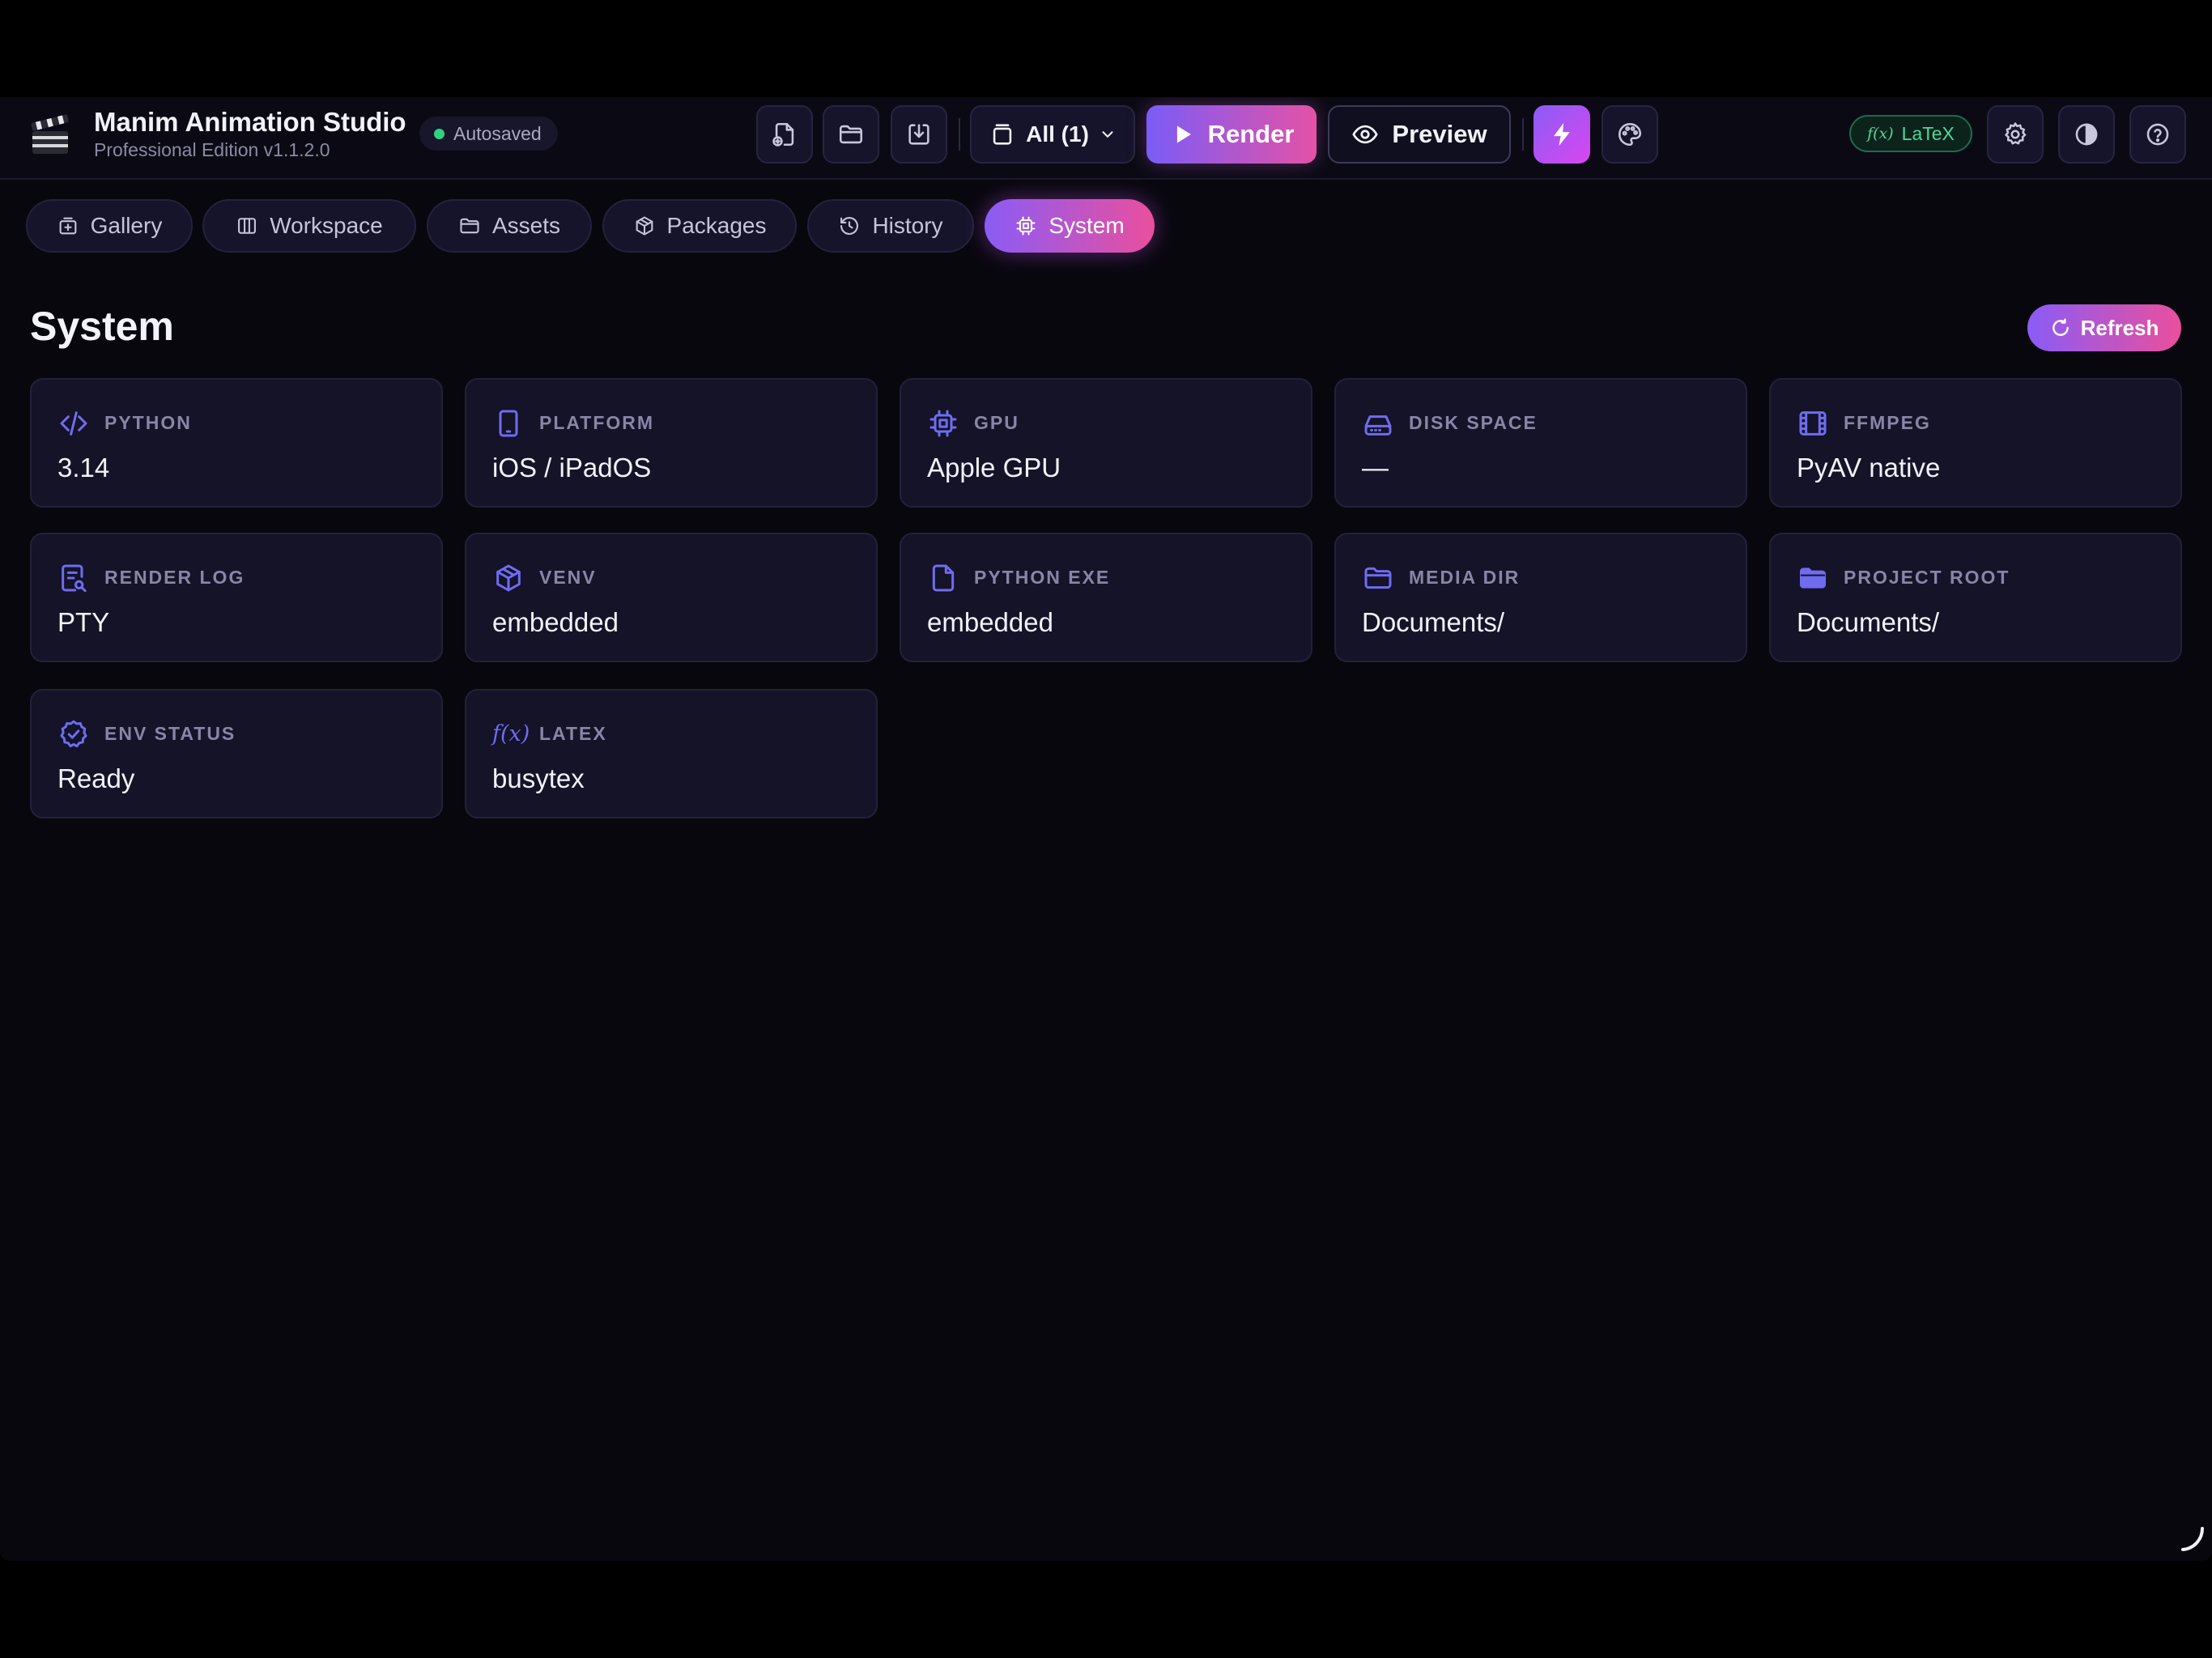  I want to click on lightning-bolt-icon, so click(1562, 134).